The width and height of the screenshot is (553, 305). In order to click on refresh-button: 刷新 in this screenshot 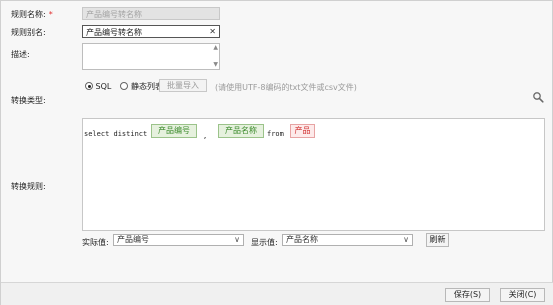, I will do `click(437, 240)`.